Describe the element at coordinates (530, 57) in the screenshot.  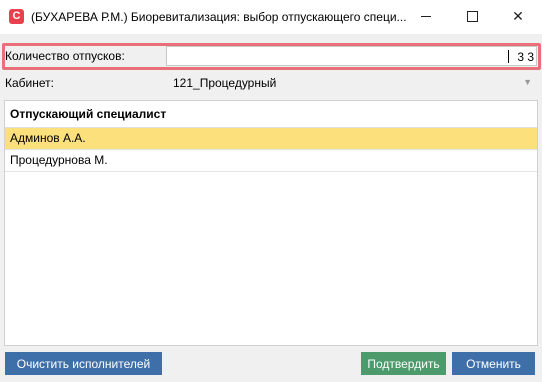
I see `quantity-spin-value: 3` at that location.